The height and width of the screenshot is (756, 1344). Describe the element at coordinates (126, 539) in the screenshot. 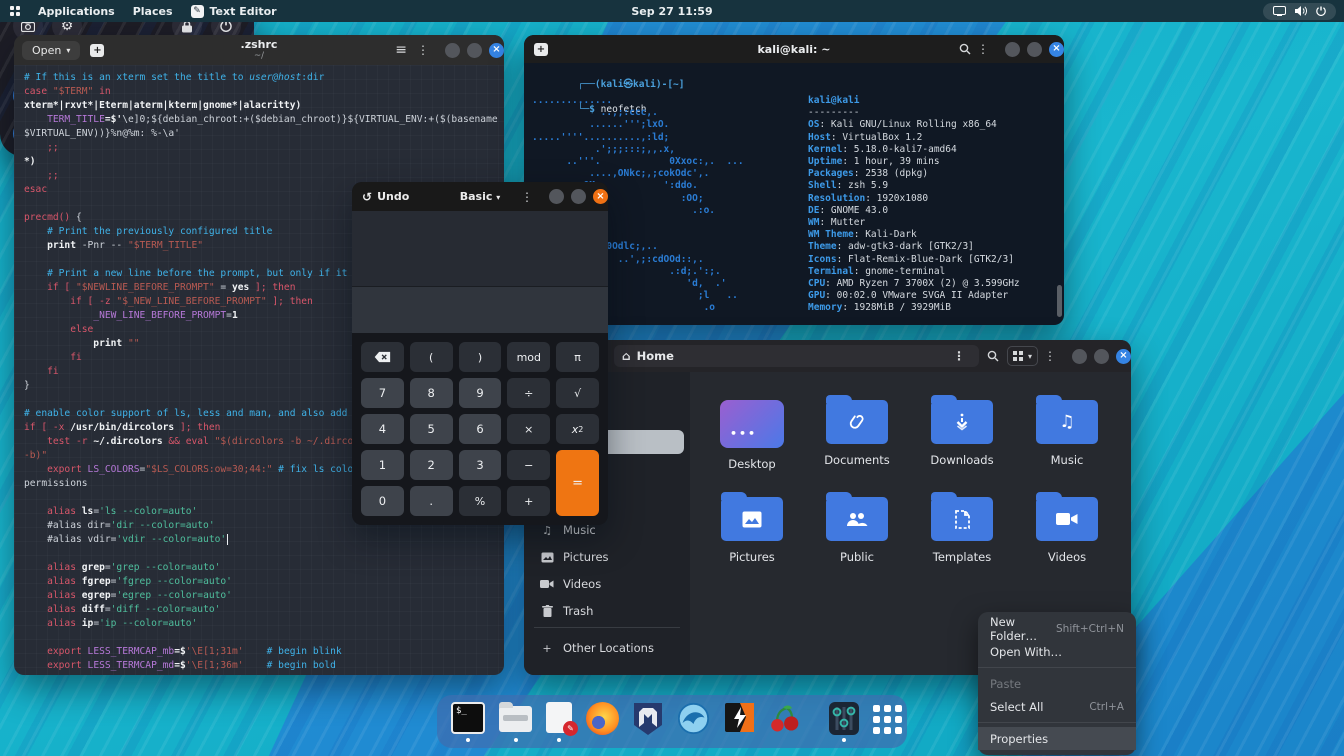

I see `code-line: #alias vdir='vdir --color=auto'` at that location.